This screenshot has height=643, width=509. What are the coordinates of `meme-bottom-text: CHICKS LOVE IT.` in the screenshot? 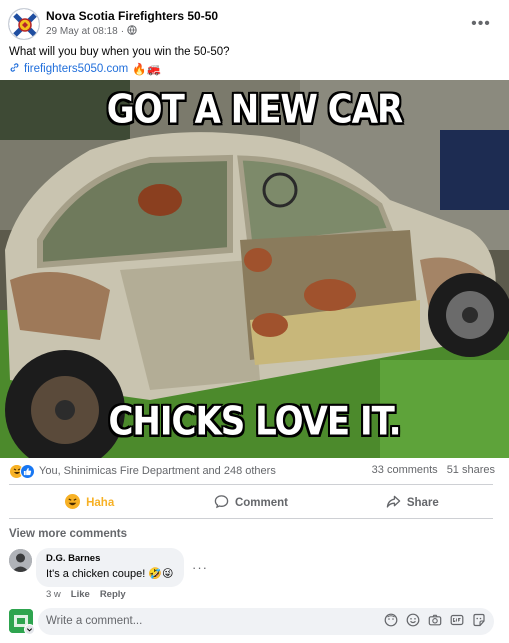 It's located at (254, 422).